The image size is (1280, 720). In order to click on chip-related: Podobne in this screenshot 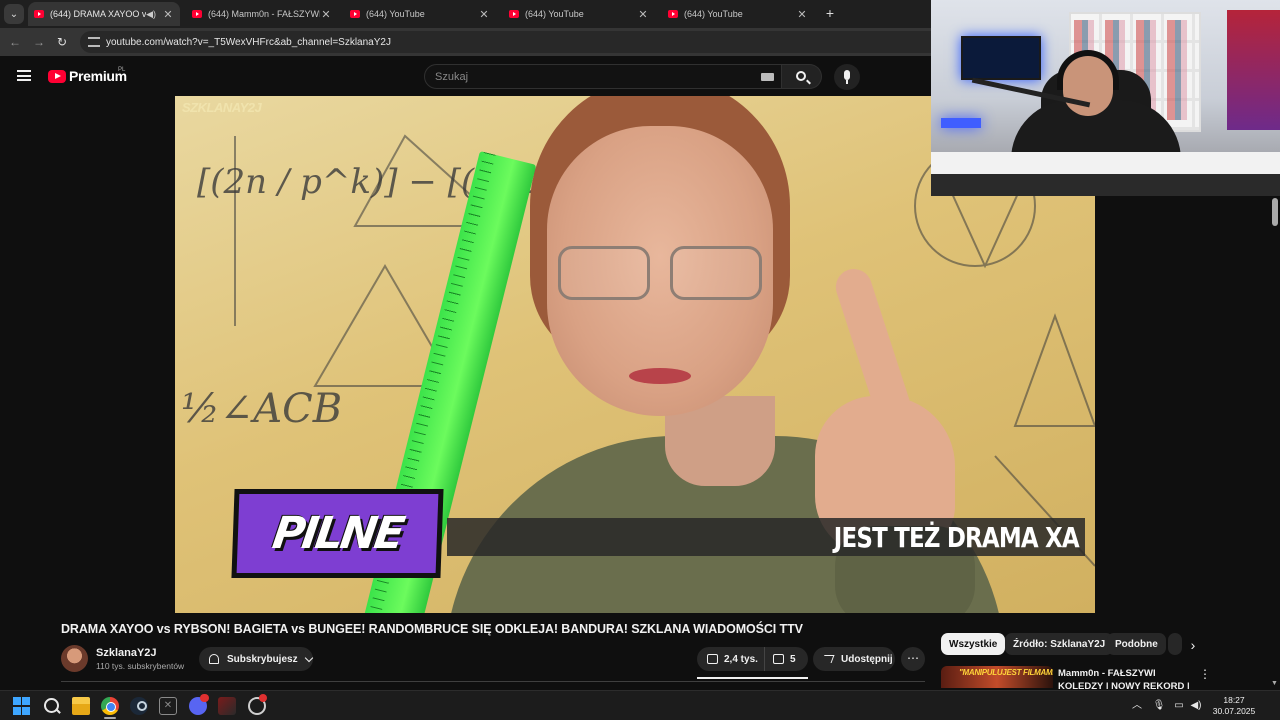, I will do `click(1136, 644)`.